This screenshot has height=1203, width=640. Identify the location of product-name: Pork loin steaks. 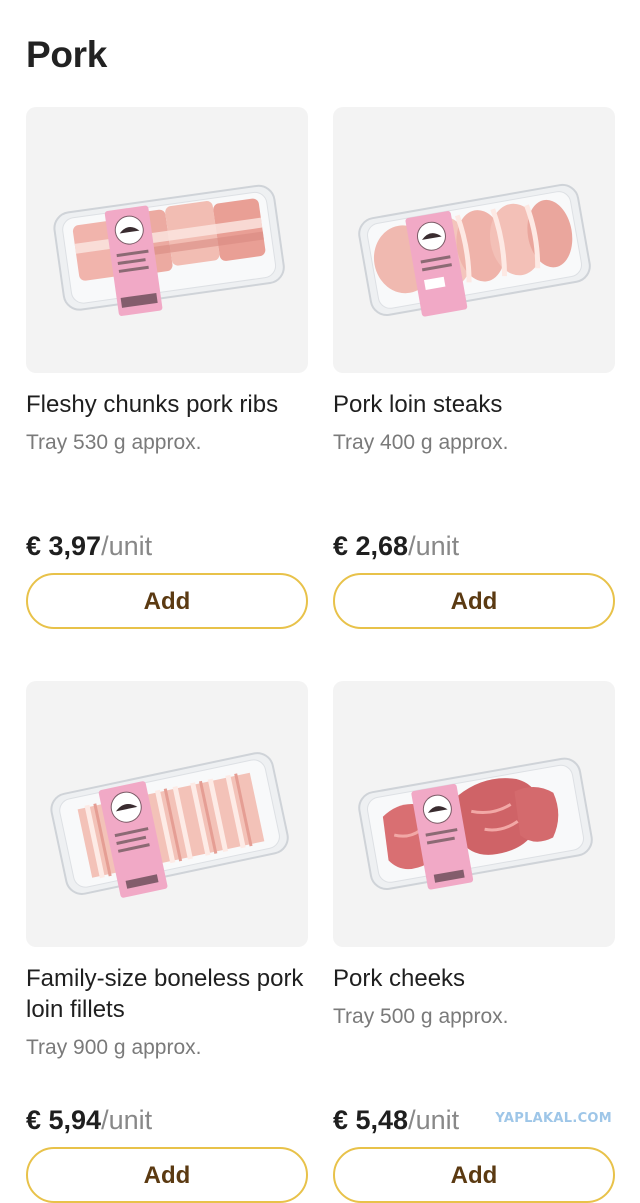
(478, 404).